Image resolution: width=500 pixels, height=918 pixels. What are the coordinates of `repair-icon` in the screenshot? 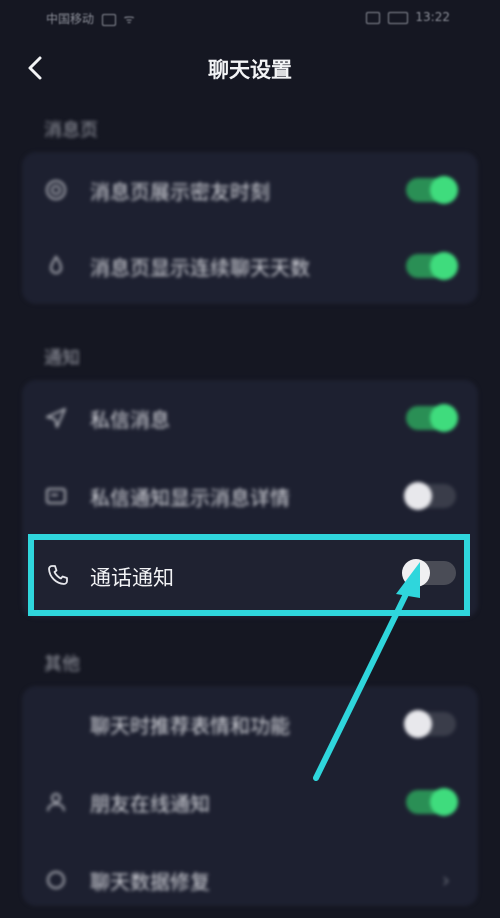 It's located at (56, 880).